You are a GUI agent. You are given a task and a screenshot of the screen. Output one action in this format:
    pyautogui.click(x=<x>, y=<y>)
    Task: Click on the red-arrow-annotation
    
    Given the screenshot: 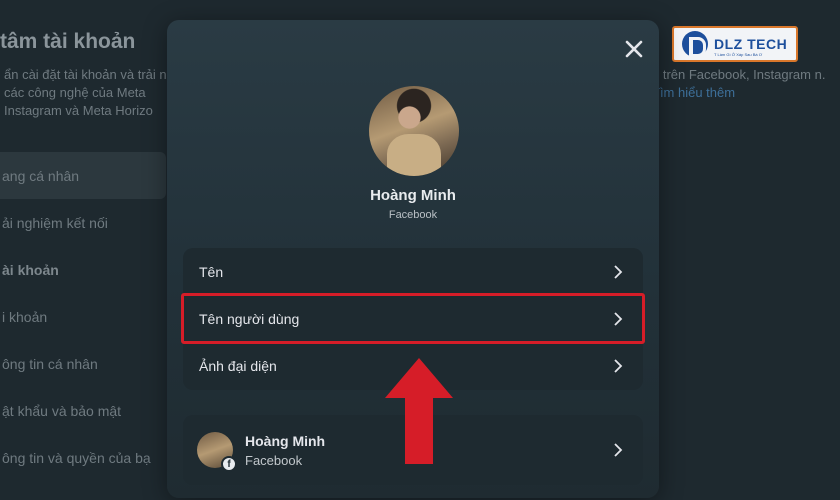 What is the action you would take?
    pyautogui.click(x=419, y=411)
    